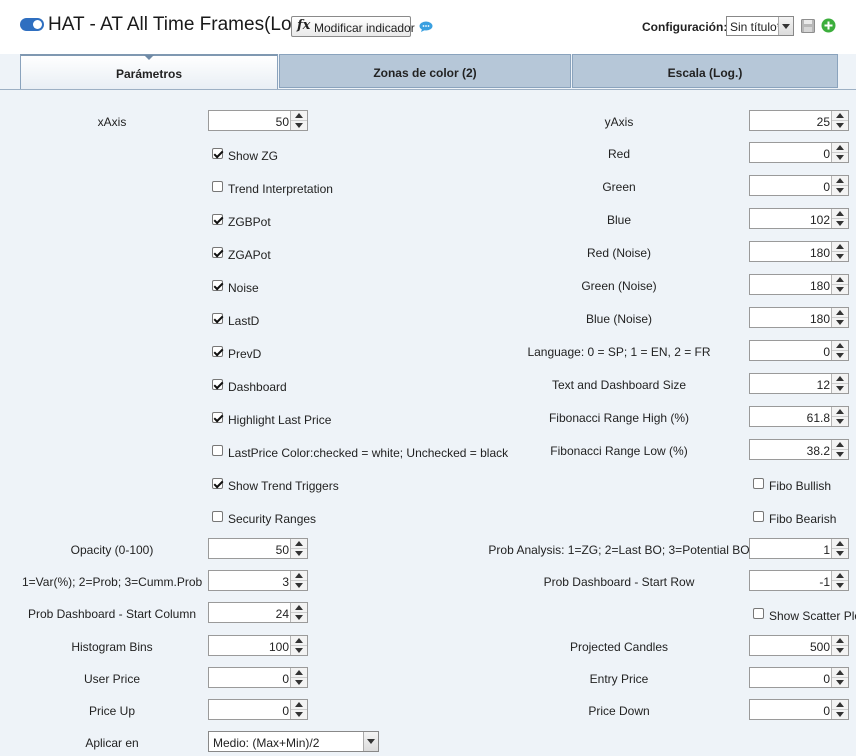  I want to click on trend-interpretation-checkbox, so click(217, 186).